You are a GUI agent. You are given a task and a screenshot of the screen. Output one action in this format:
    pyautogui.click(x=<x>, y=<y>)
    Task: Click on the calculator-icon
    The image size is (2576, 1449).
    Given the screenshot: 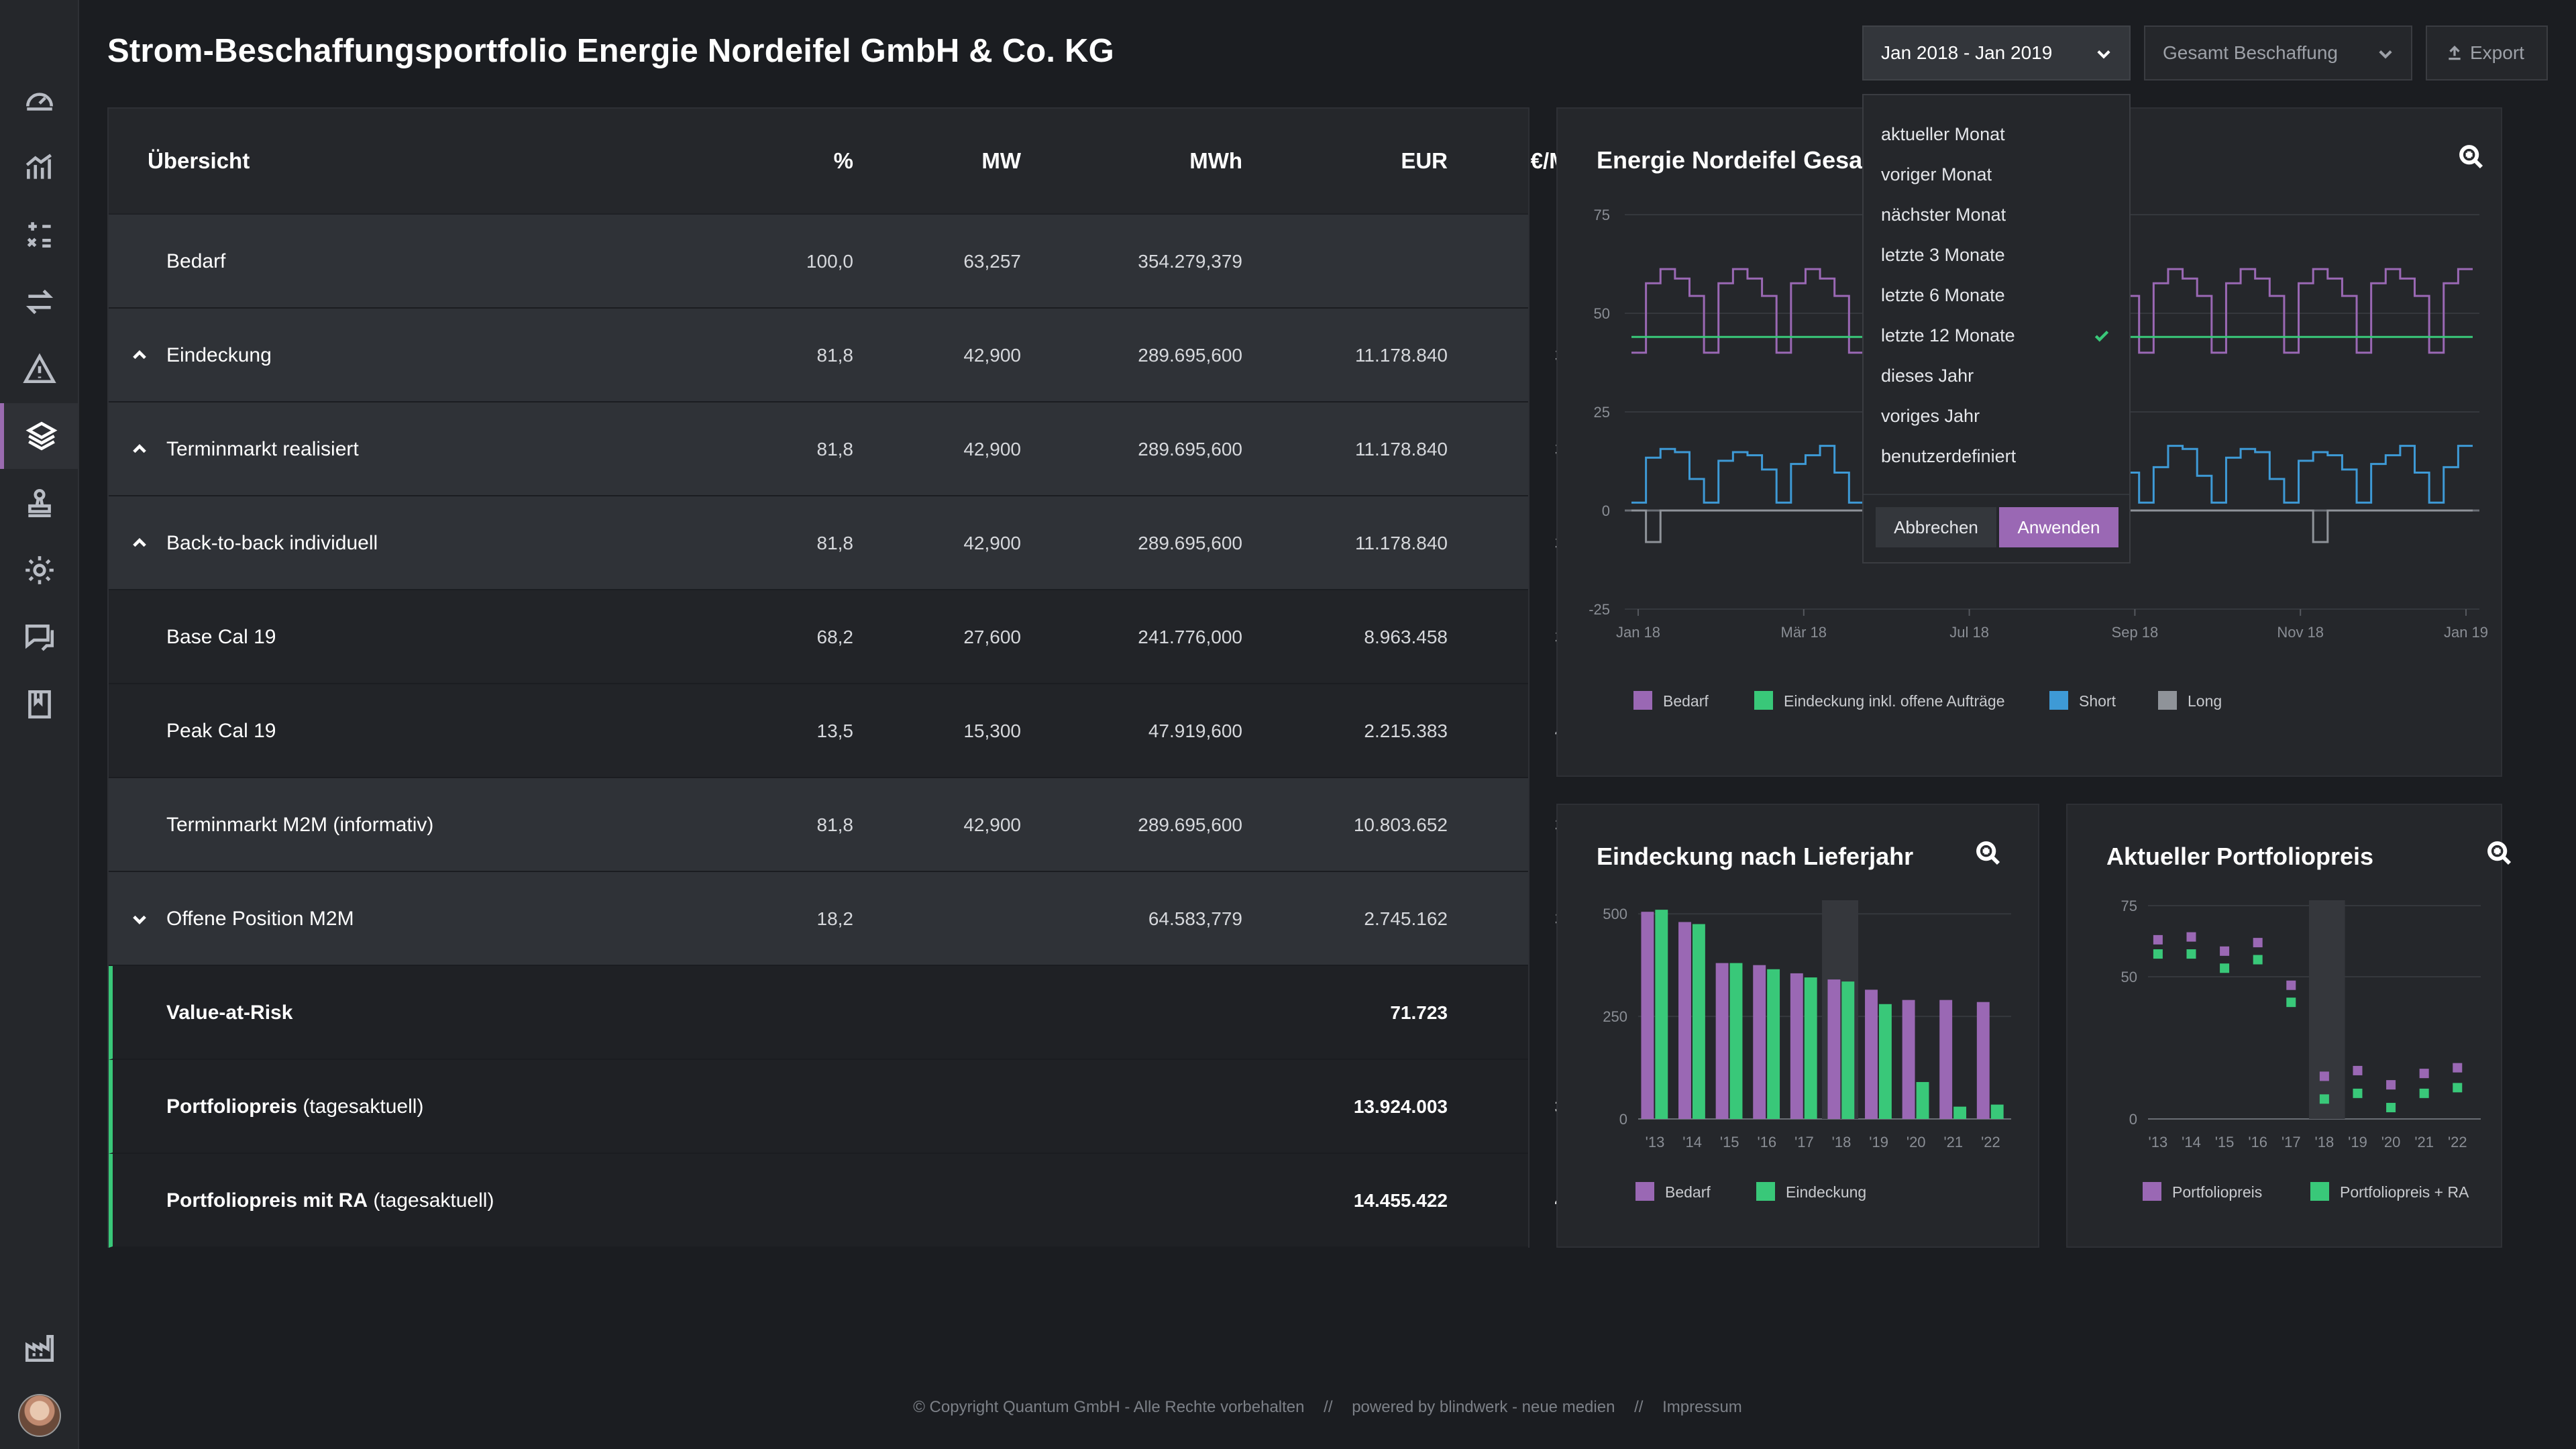 What is the action you would take?
    pyautogui.click(x=39, y=235)
    